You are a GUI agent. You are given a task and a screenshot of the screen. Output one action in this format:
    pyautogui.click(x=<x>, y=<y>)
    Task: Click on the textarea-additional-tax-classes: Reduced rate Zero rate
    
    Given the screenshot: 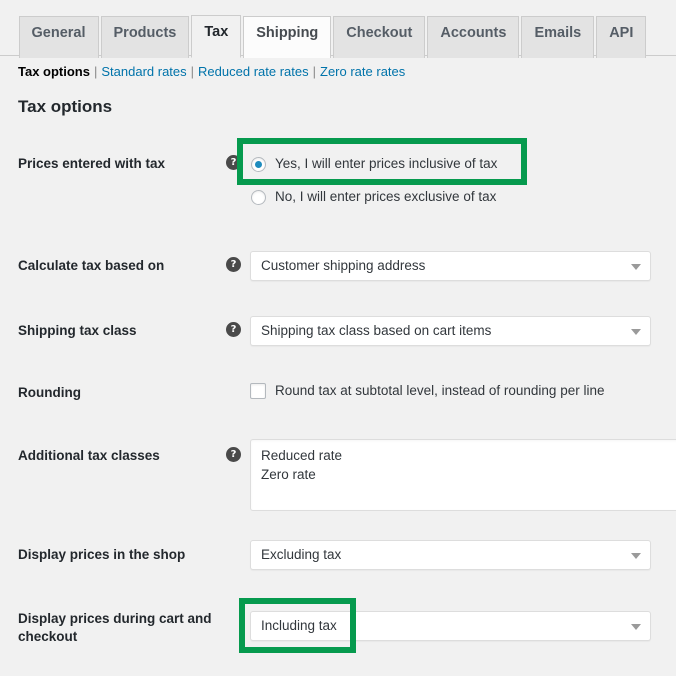 What is the action you would take?
    pyautogui.click(x=463, y=475)
    